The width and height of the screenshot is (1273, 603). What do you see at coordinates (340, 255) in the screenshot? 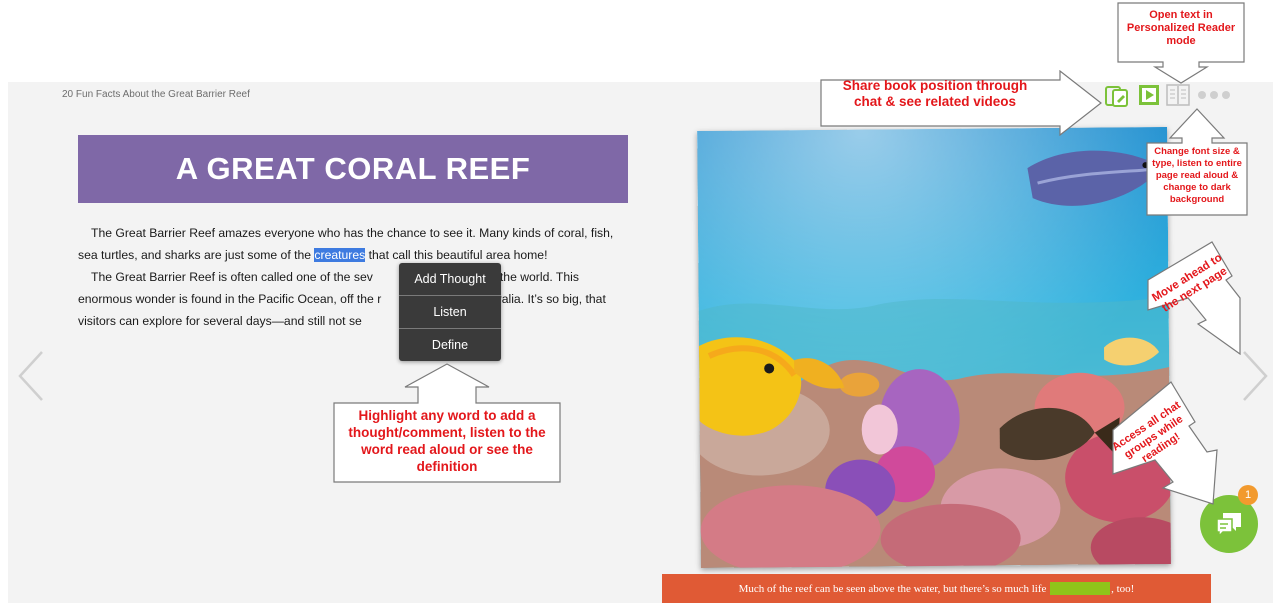
I see `highlighted-word: creatures` at bounding box center [340, 255].